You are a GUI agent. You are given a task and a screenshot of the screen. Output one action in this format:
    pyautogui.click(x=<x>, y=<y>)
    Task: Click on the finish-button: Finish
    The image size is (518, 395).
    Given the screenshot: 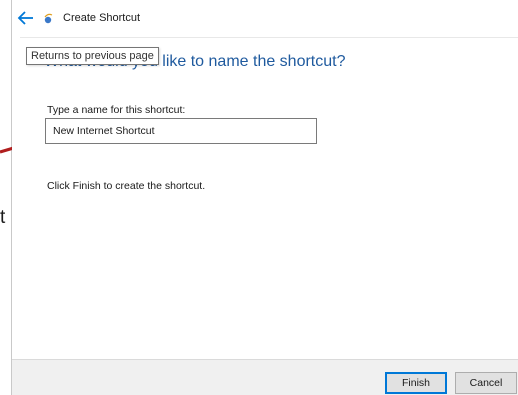 What is the action you would take?
    pyautogui.click(x=416, y=383)
    